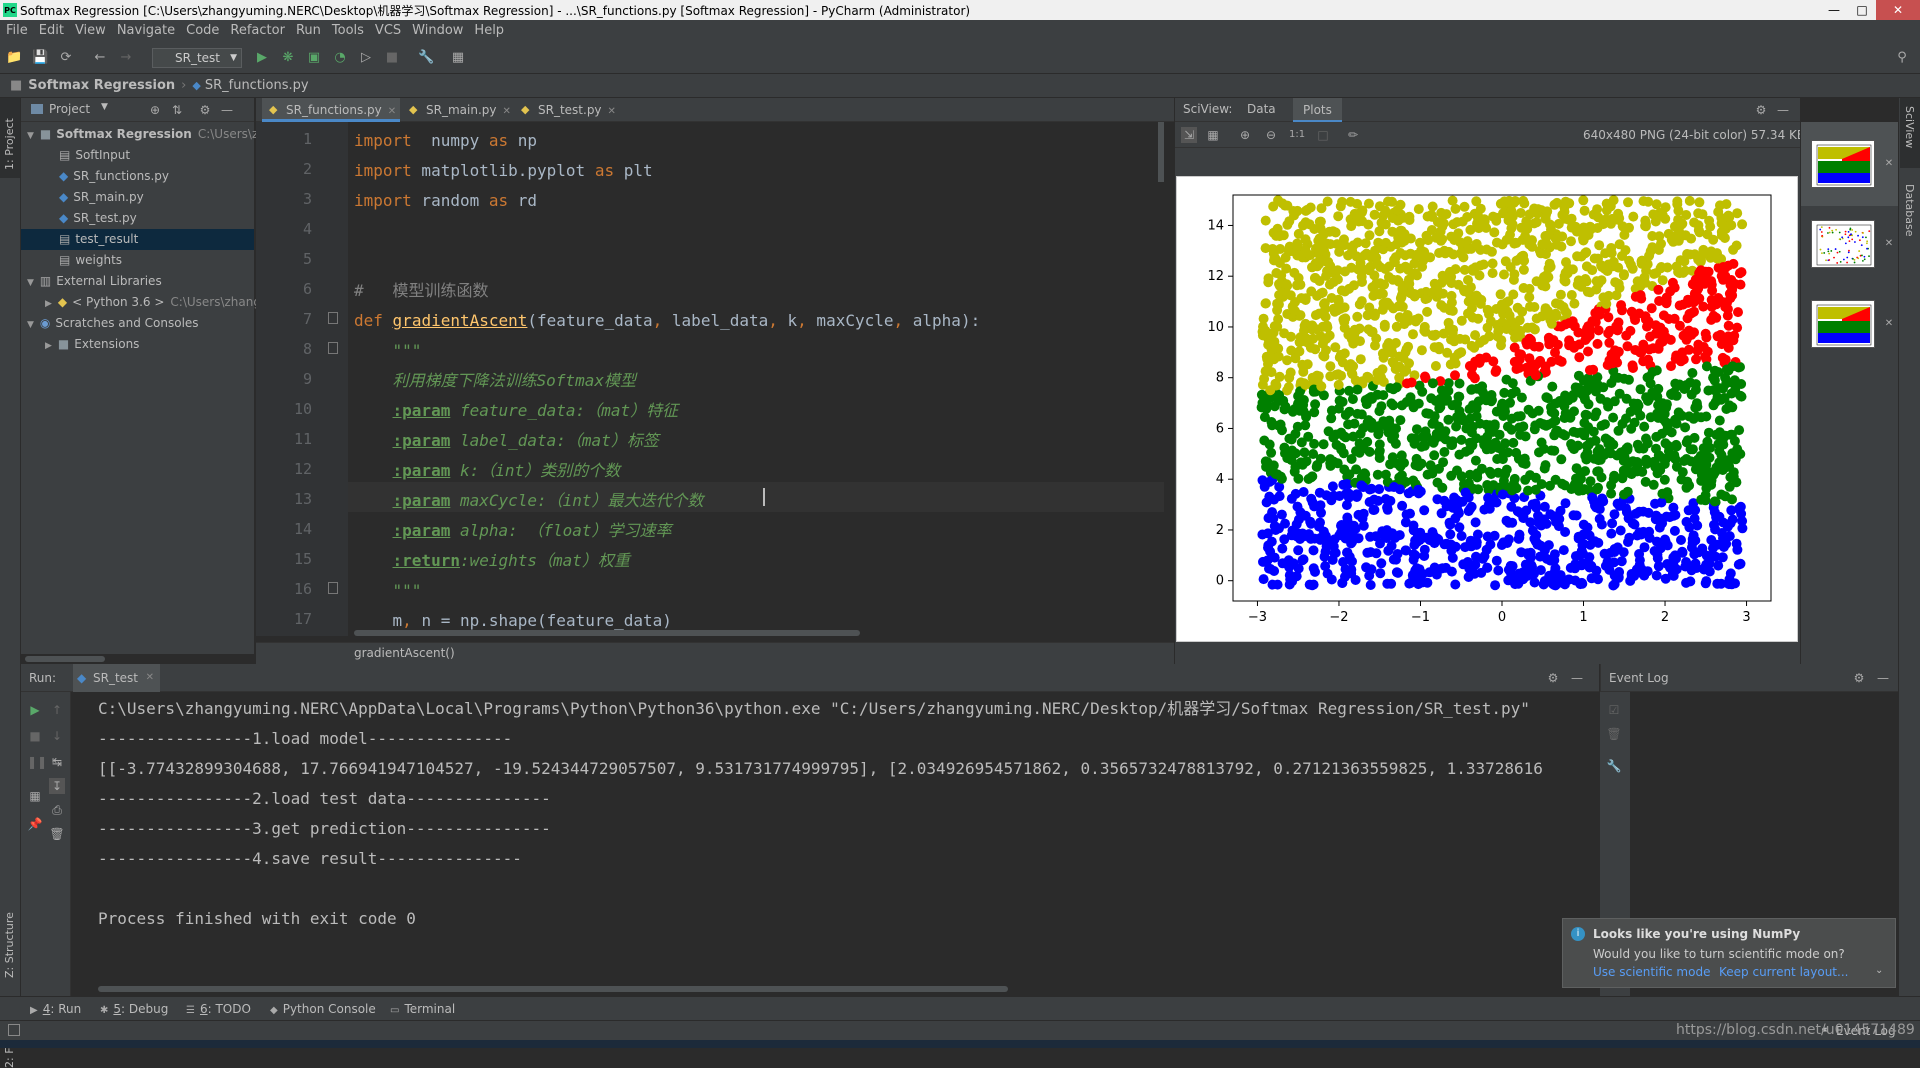  What do you see at coordinates (314, 58) in the screenshot?
I see `run-coverage-icon: ▣` at bounding box center [314, 58].